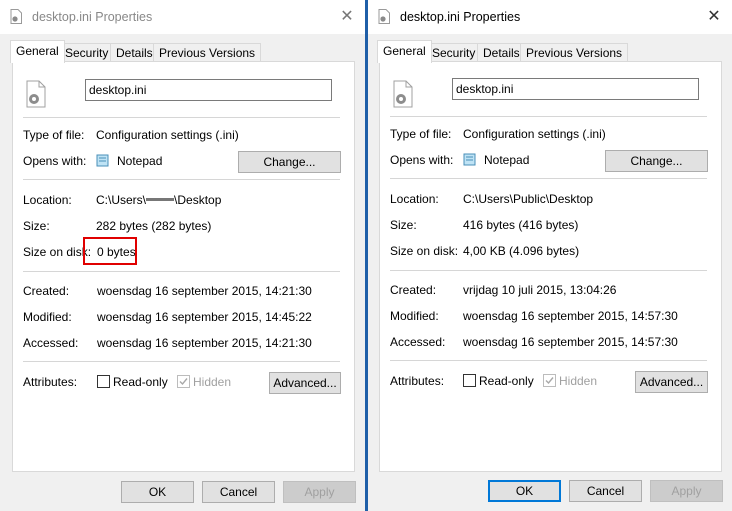 This screenshot has width=732, height=511. What do you see at coordinates (570, 342) in the screenshot?
I see `accessed-value: woensdag 16 september 2015, 14:57:30` at bounding box center [570, 342].